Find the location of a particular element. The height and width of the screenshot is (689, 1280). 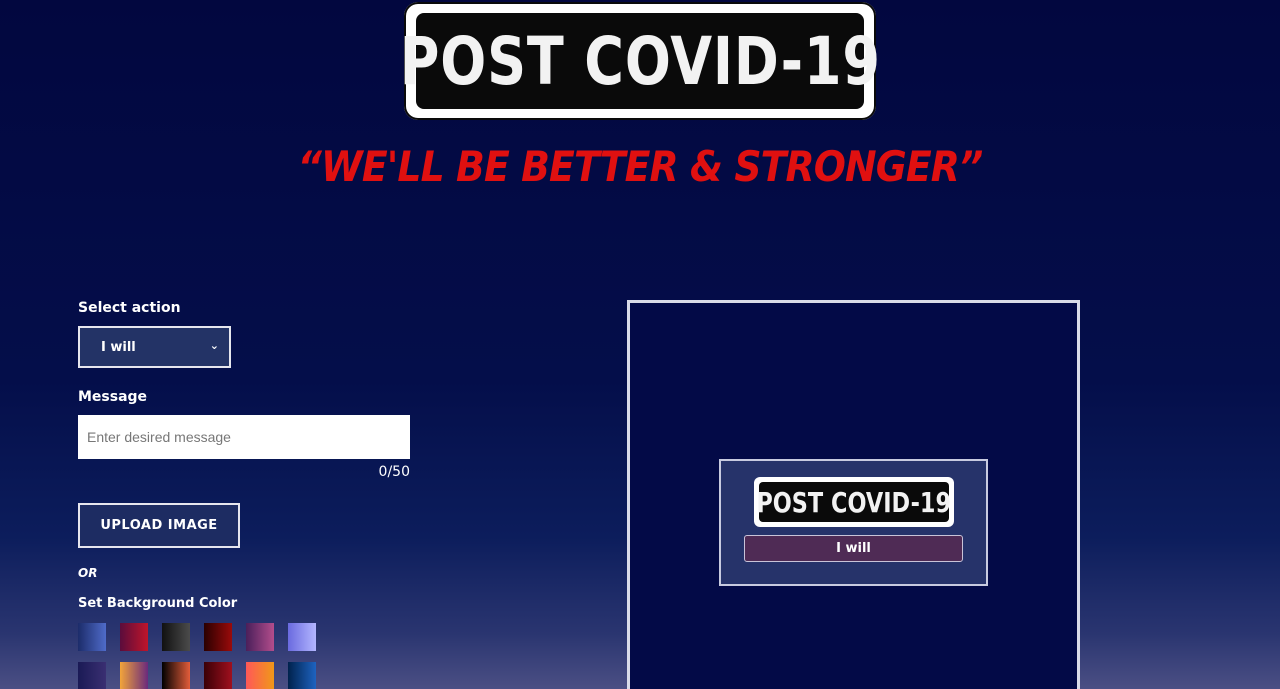

color-swatch-blue-gradient is located at coordinates (92, 637).